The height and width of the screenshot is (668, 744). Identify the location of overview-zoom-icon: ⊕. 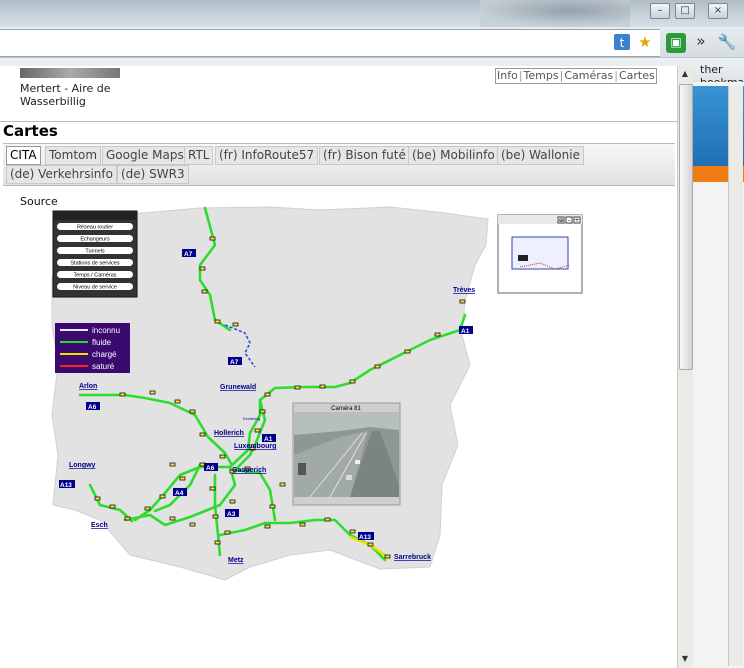
(560, 220).